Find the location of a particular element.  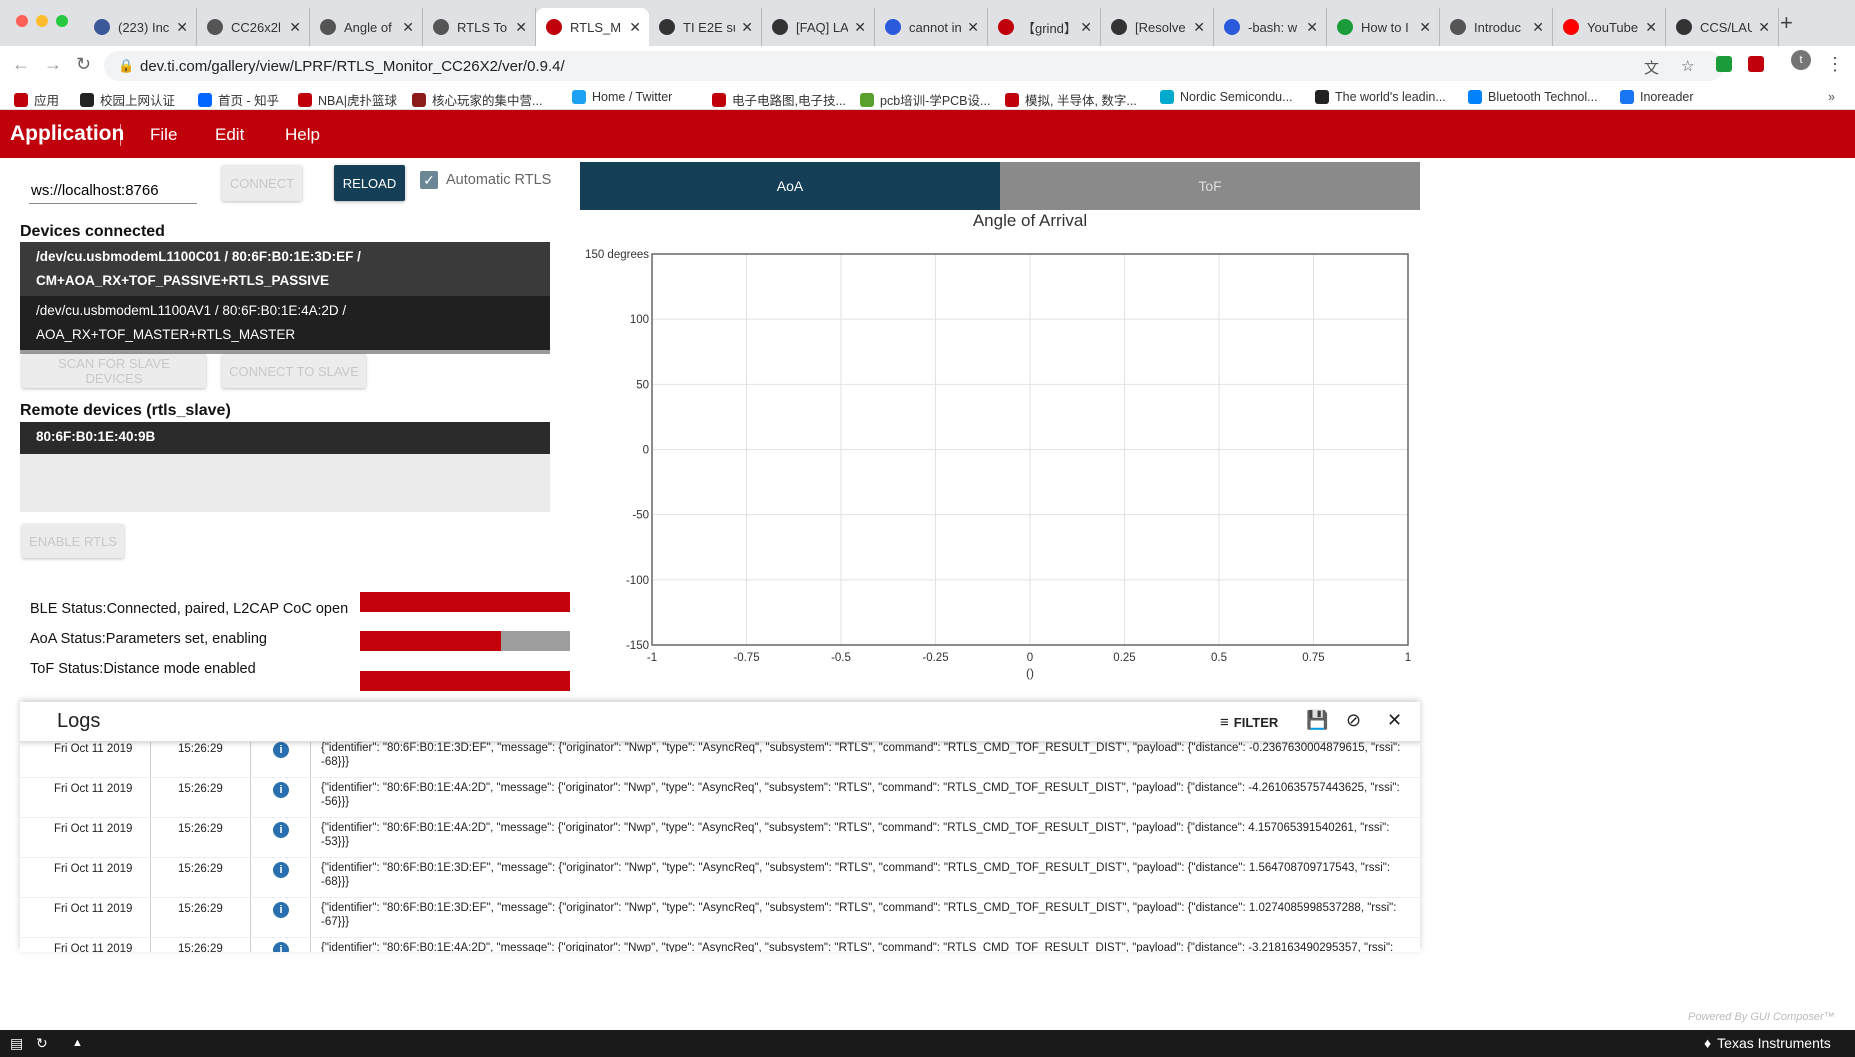

browser-tab: RTLS To ✕ is located at coordinates (479, 27).